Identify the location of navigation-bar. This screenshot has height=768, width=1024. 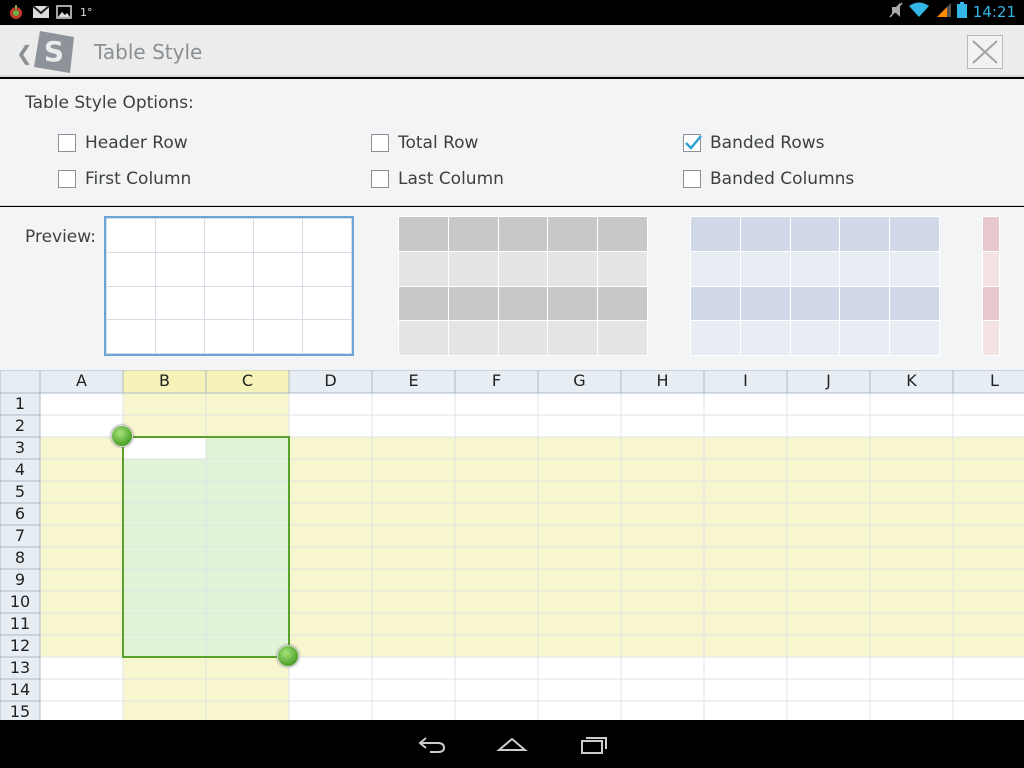
(512, 744).